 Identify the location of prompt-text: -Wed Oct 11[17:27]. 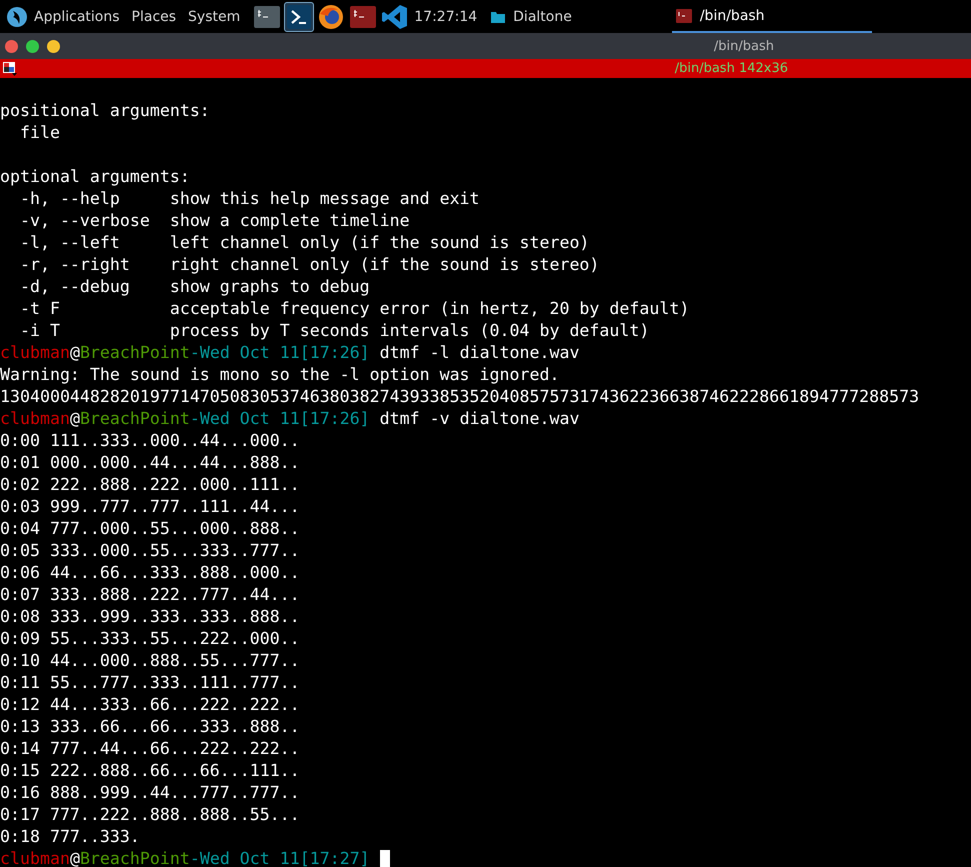
(280, 857).